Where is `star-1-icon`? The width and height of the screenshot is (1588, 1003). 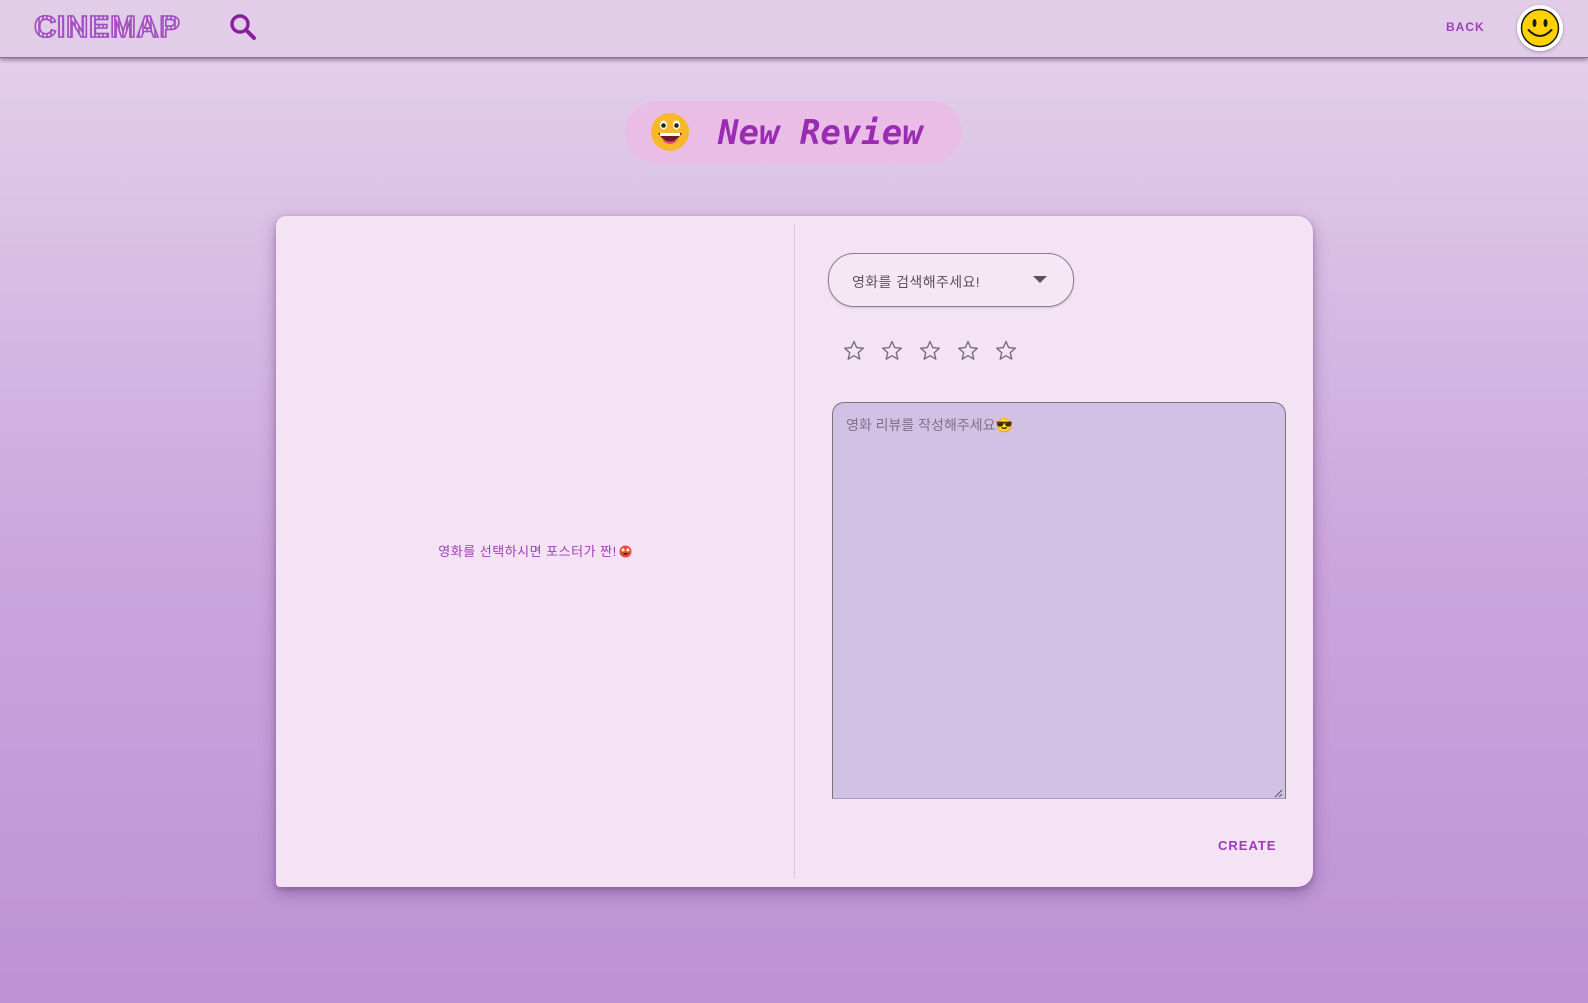
star-1-icon is located at coordinates (854, 351).